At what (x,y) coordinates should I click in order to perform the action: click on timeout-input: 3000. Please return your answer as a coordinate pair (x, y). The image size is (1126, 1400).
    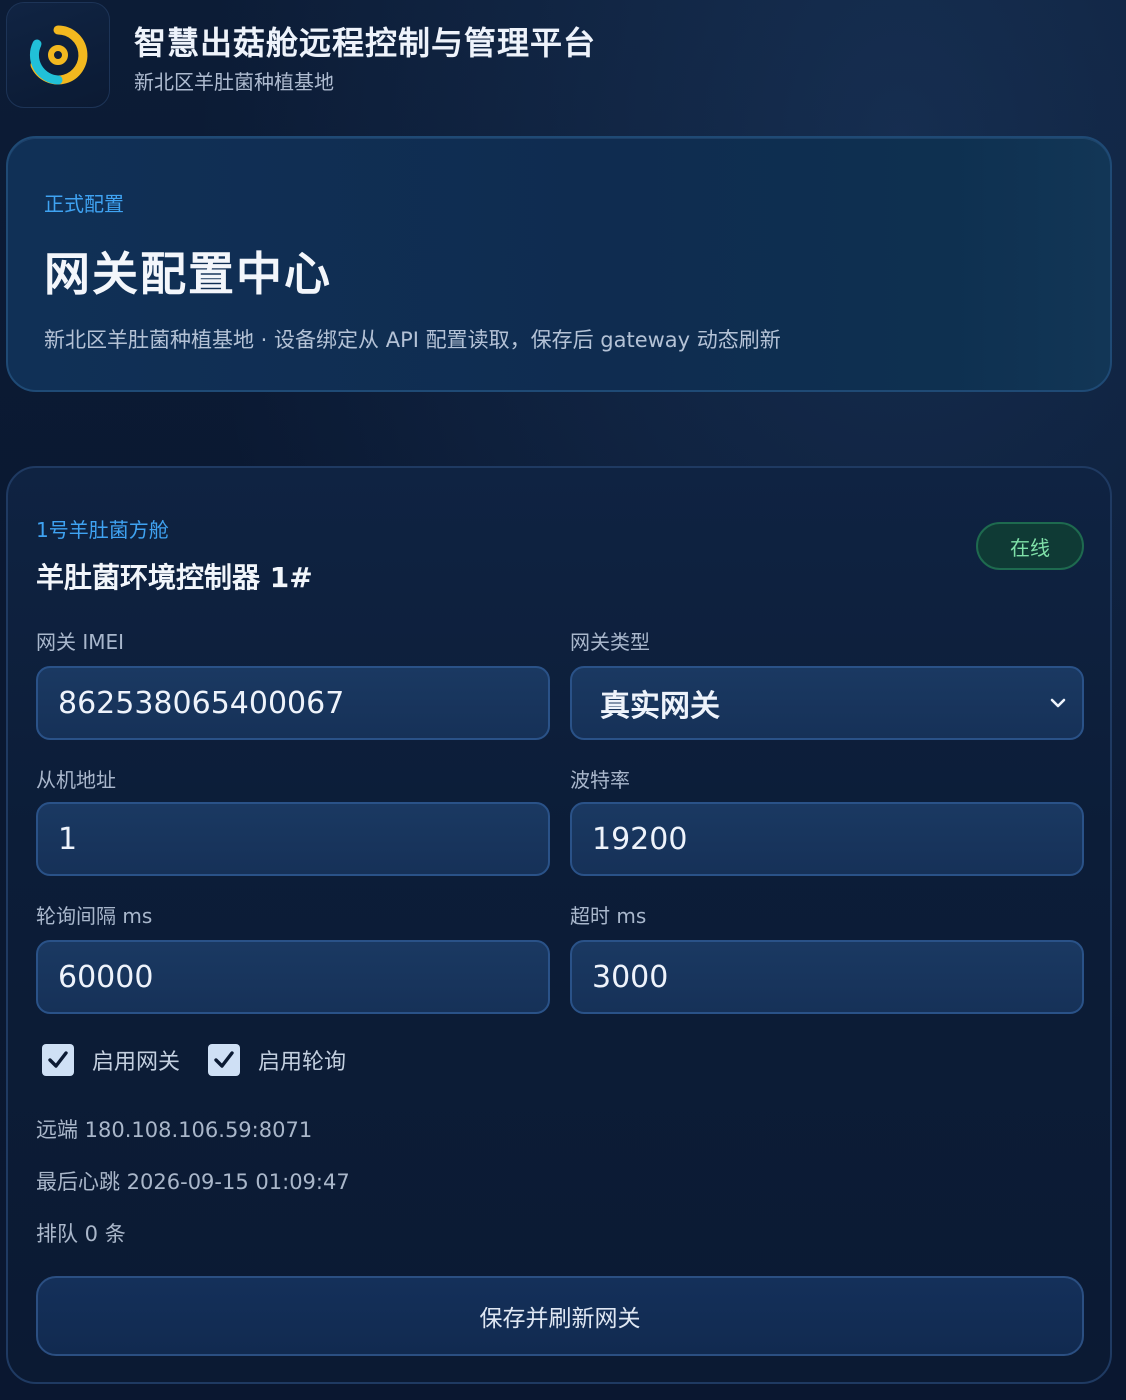
    Looking at the image, I should click on (827, 977).